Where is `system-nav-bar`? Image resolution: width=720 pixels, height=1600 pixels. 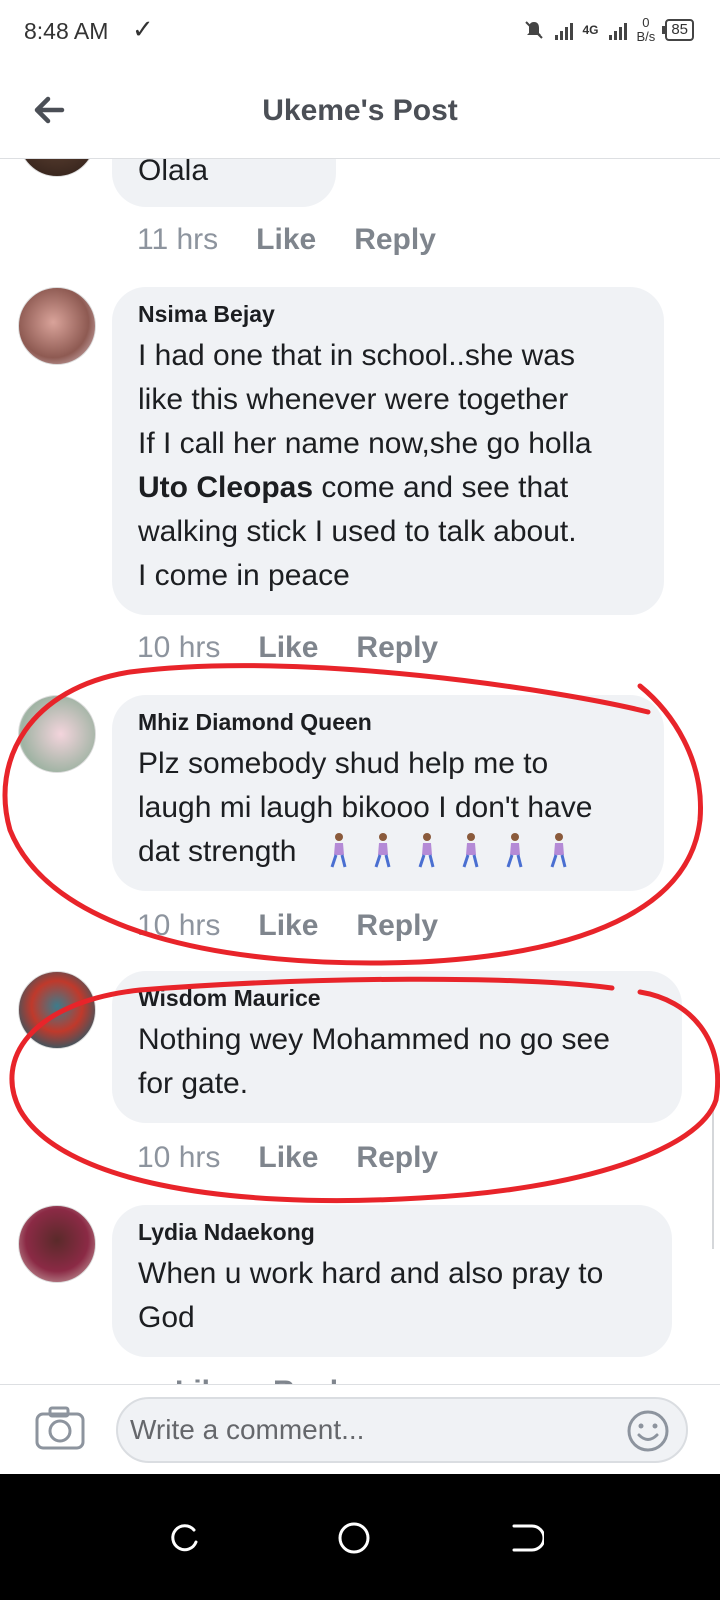
system-nav-bar is located at coordinates (360, 1537).